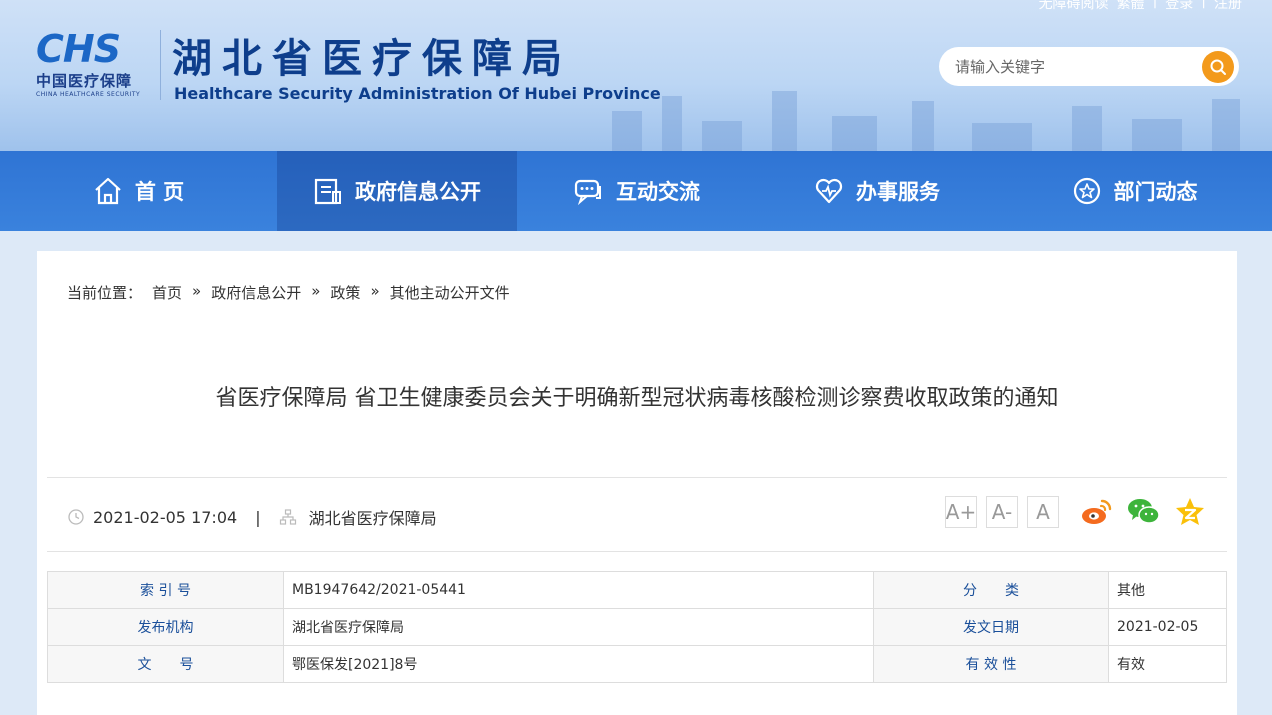 The width and height of the screenshot is (1272, 715). What do you see at coordinates (829, 191) in the screenshot?
I see `heart-icon` at bounding box center [829, 191].